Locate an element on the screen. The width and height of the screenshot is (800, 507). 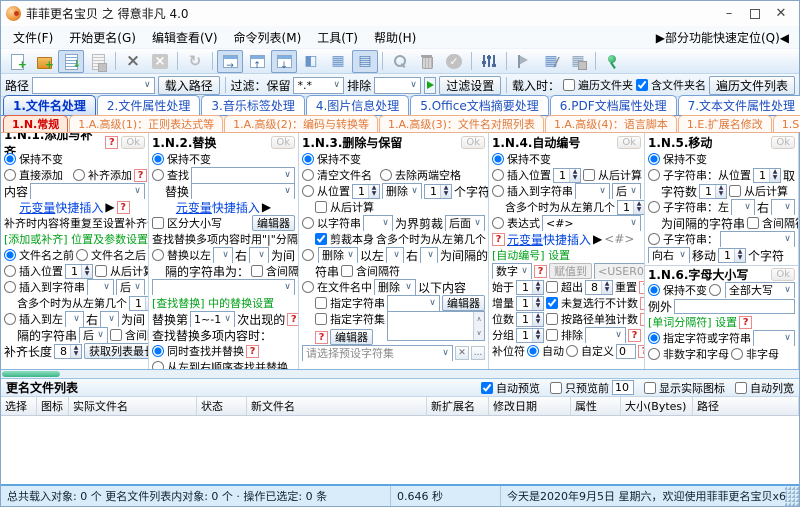
close-icon is located at coordinates (781, 13).